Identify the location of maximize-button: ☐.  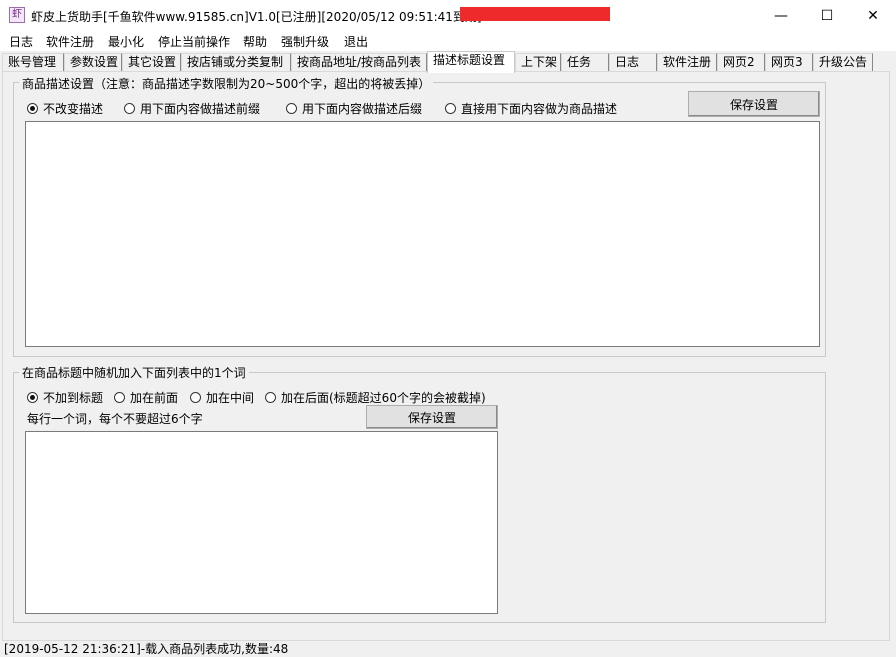
(827, 15).